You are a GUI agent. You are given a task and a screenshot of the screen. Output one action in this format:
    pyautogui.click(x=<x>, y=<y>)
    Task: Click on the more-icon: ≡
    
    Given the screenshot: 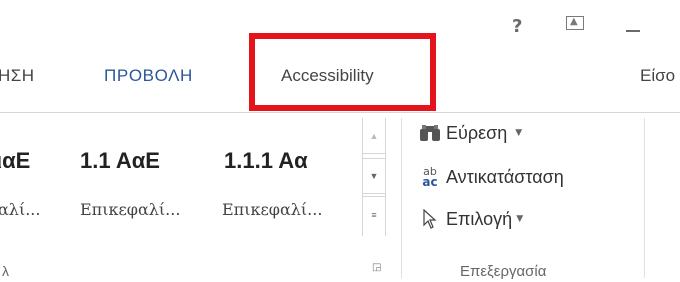 What is the action you would take?
    pyautogui.click(x=374, y=214)
    